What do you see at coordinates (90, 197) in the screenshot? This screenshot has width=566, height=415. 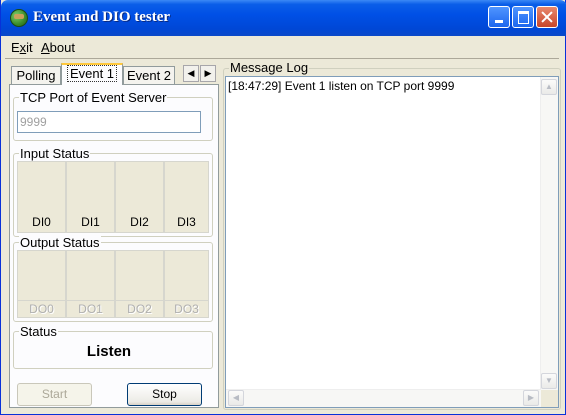 I see `di1-indicator: DI1` at bounding box center [90, 197].